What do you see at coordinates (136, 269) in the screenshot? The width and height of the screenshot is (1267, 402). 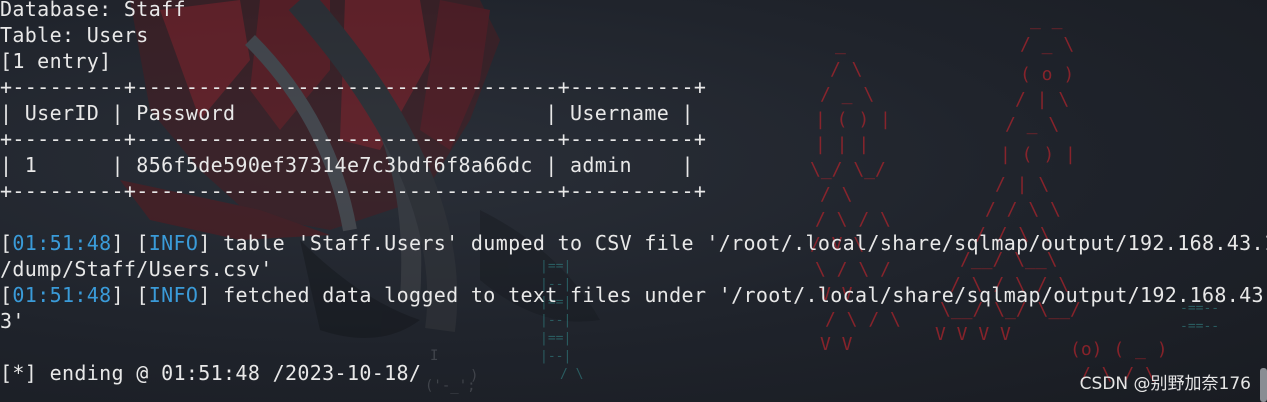 I see `log-line-csv-wrap: /dump/Staff/Users.csv'` at bounding box center [136, 269].